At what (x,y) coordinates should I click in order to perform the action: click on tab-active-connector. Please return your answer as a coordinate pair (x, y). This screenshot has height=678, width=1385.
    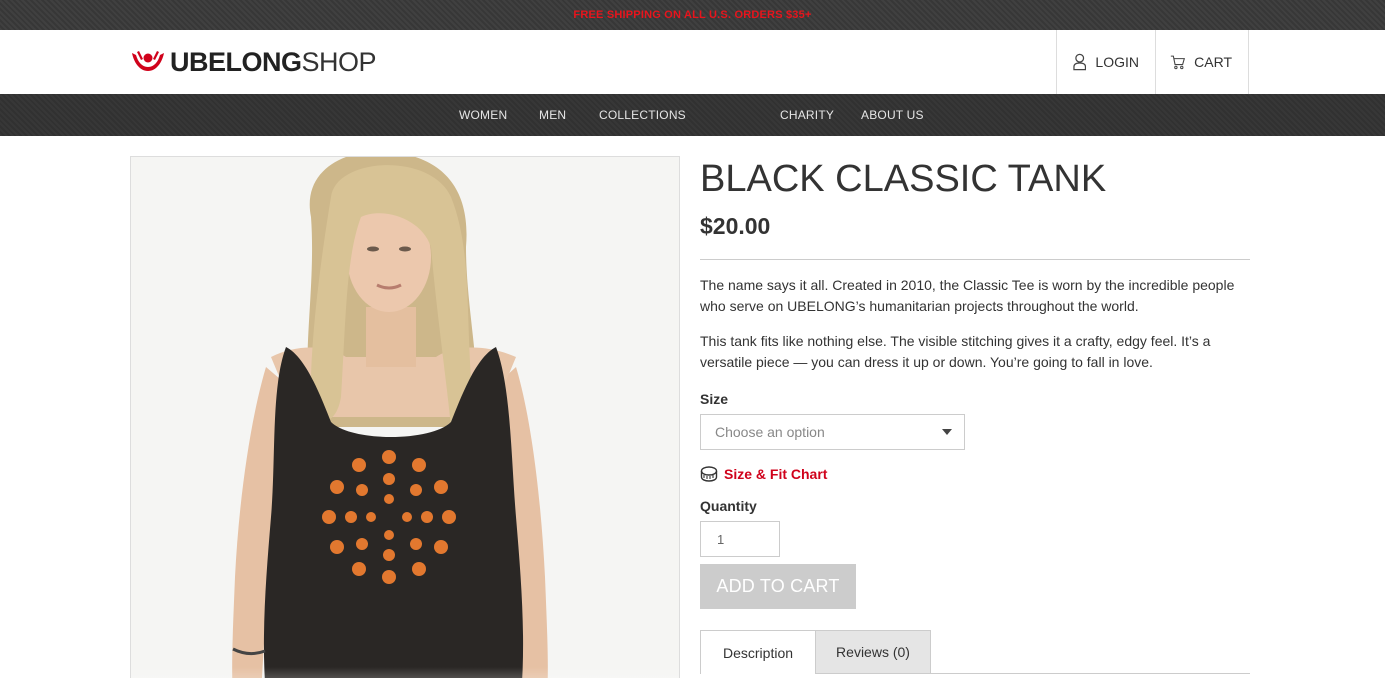
    Looking at the image, I should click on (758, 673).